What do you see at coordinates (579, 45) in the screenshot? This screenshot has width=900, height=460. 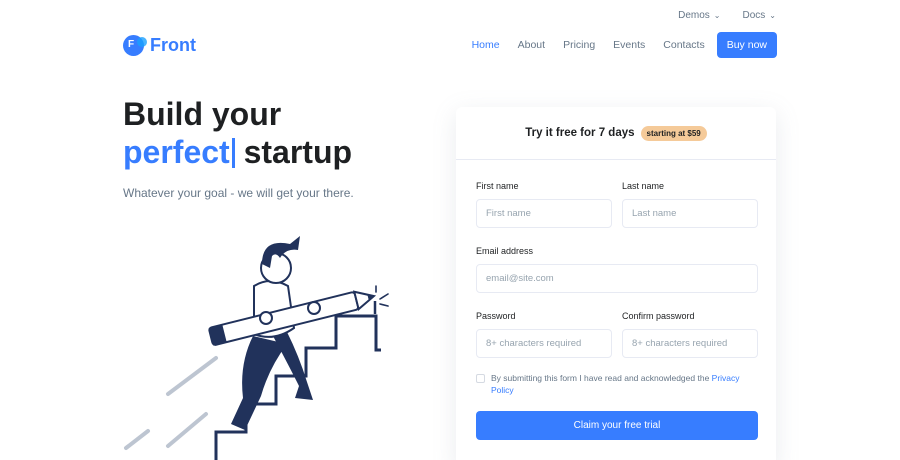 I see `nav-item-pricing: Pricing` at bounding box center [579, 45].